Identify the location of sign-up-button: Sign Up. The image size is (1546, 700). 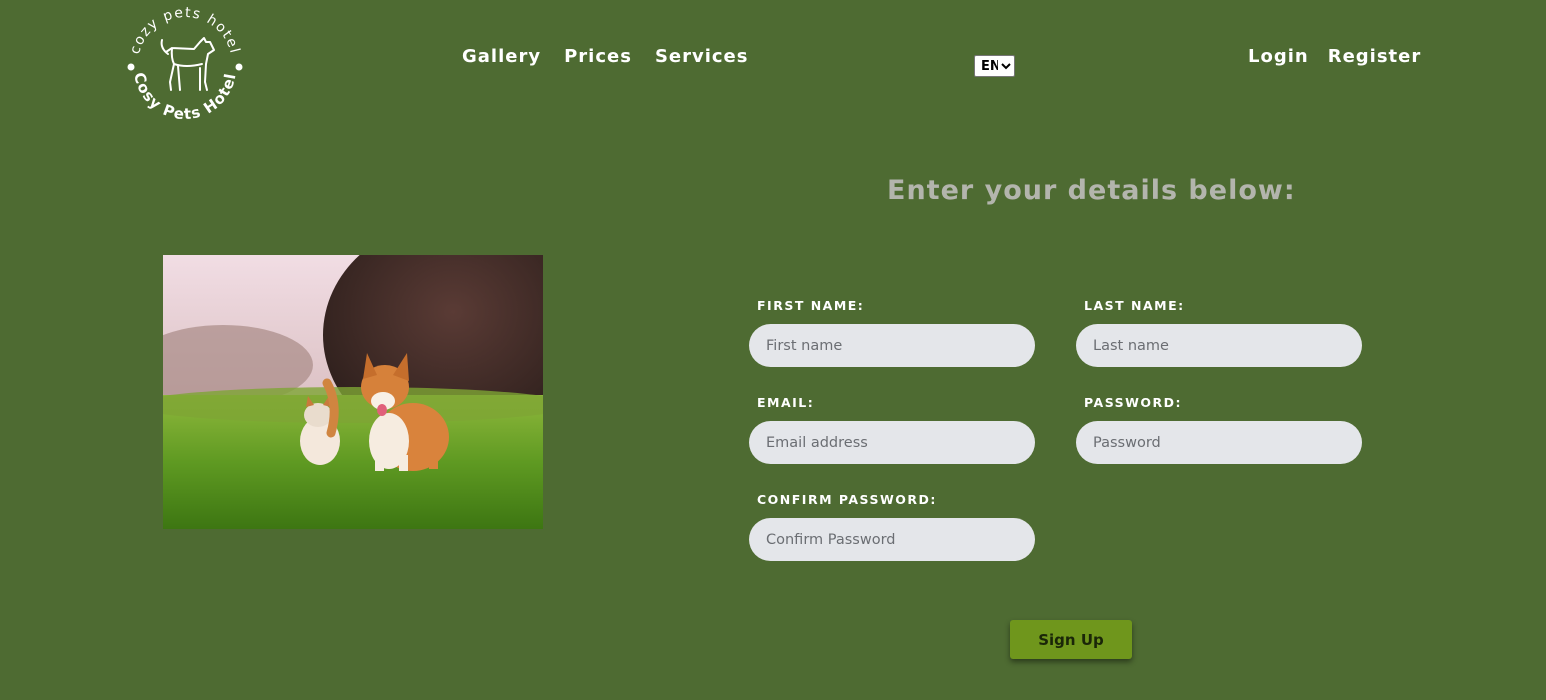
(1071, 639).